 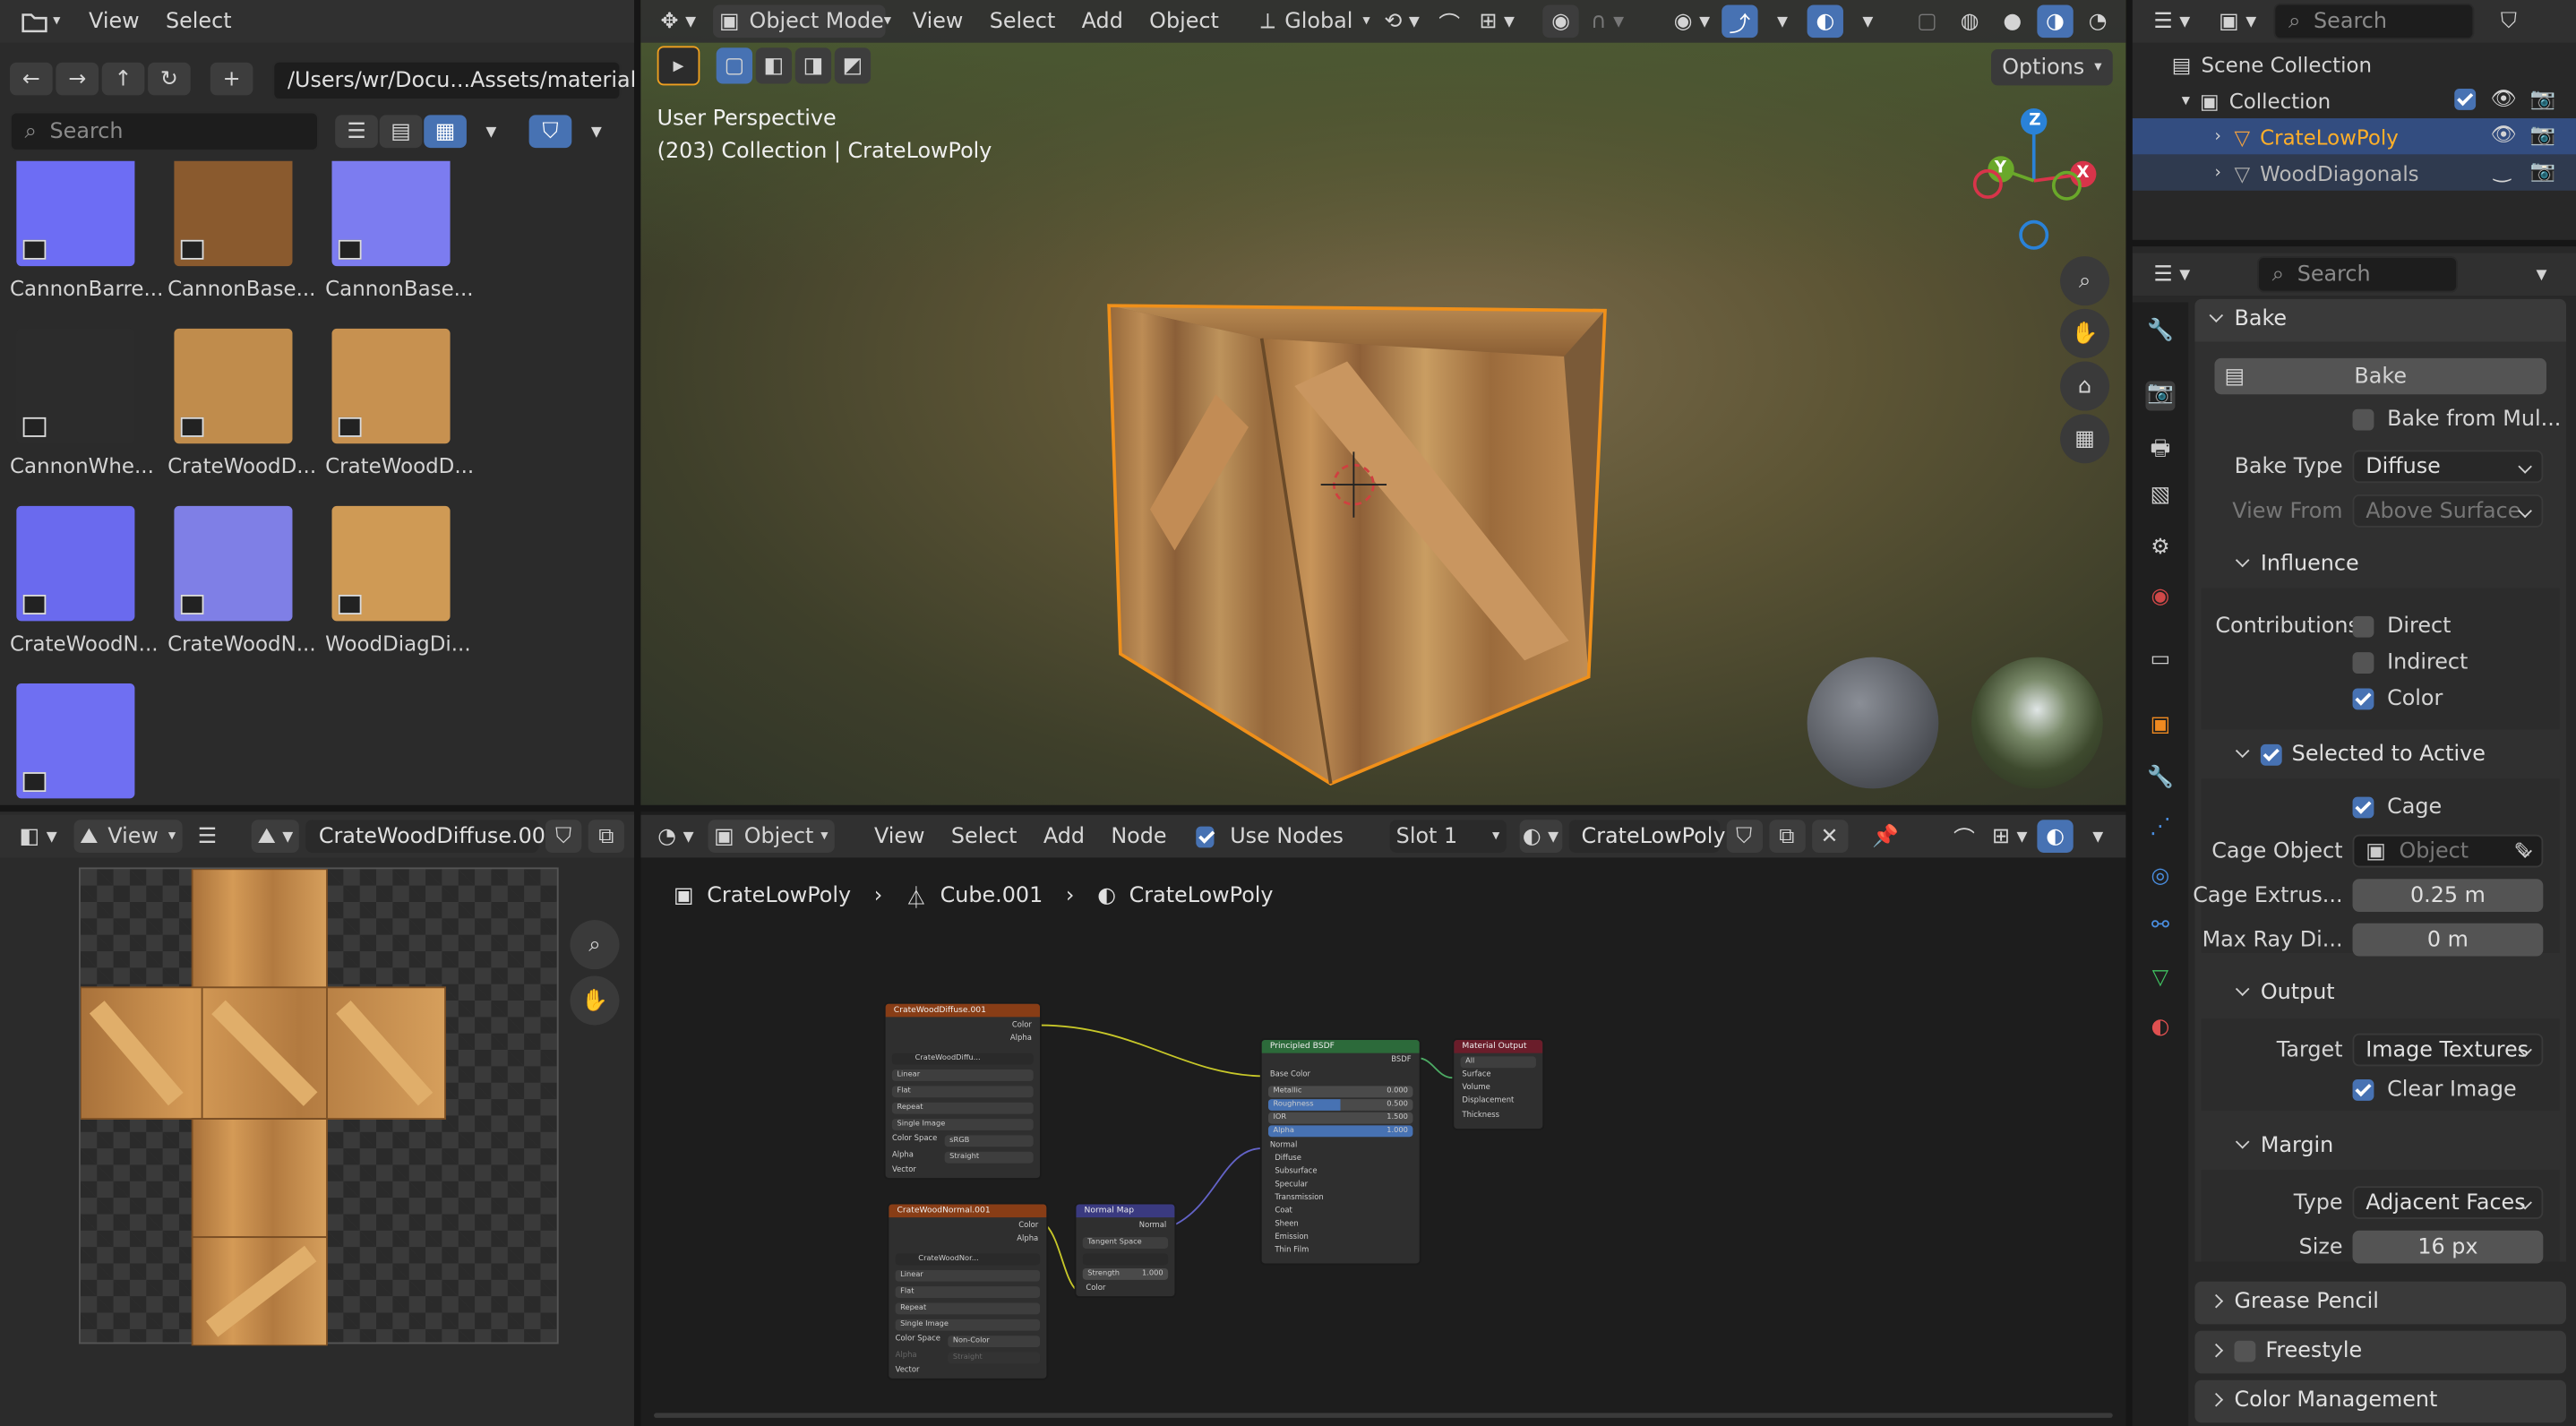 What do you see at coordinates (774, 65) in the screenshot?
I see `select-extend-mode: ◧` at bounding box center [774, 65].